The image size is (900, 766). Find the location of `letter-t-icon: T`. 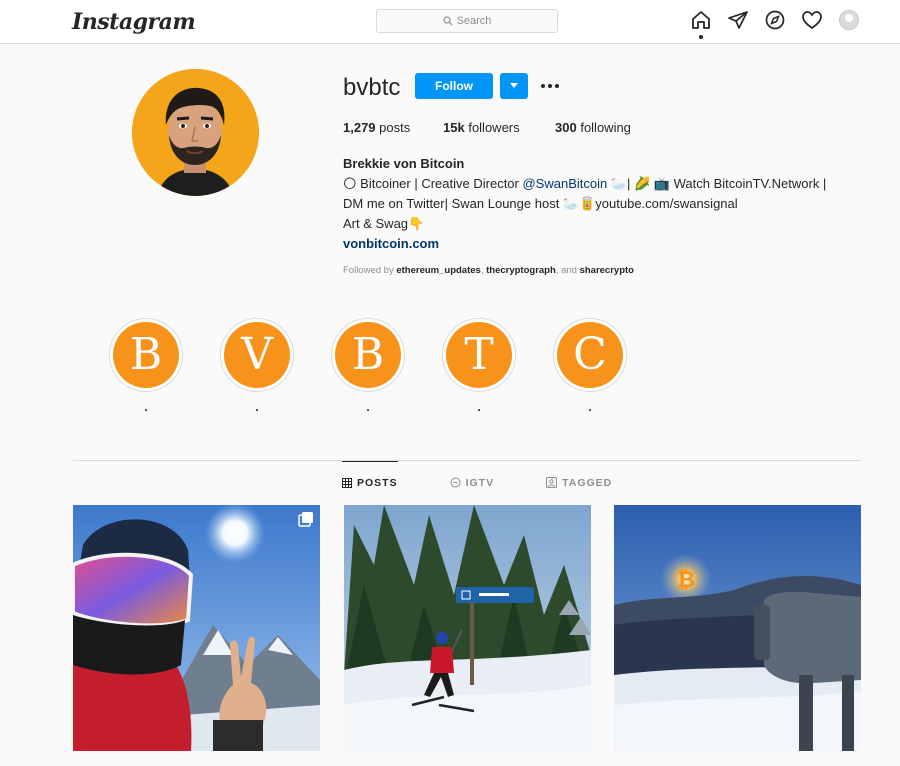

letter-t-icon: T is located at coordinates (479, 355).